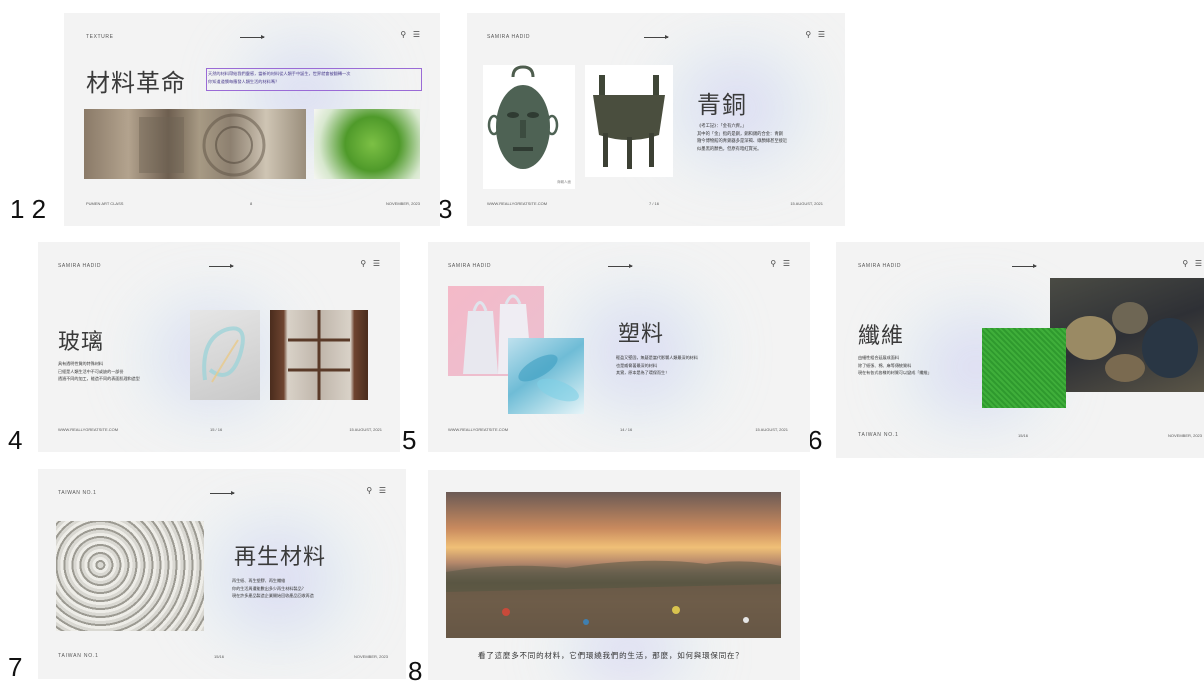 Image resolution: width=1204 pixels, height=687 pixels. I want to click on footer-page: 8, so click(251, 203).